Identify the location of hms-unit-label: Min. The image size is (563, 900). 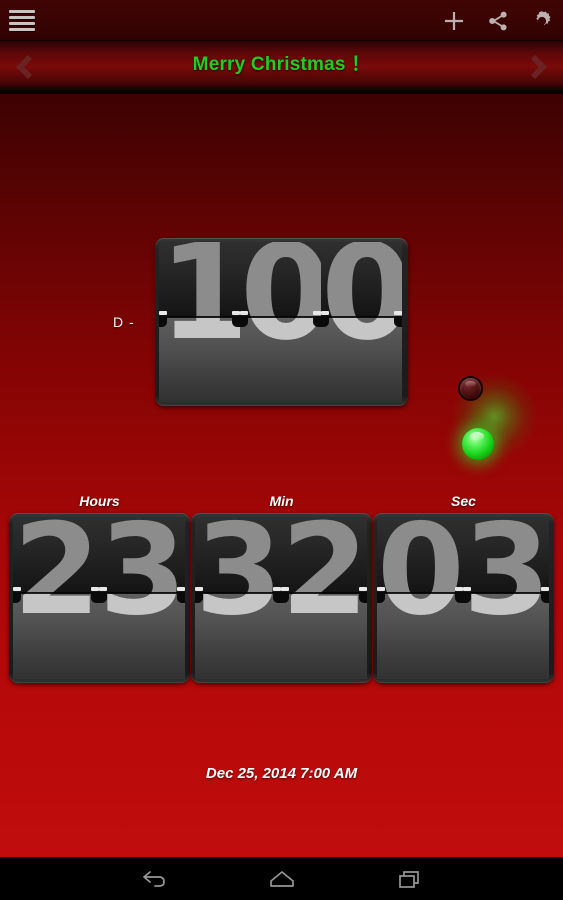
(281, 501).